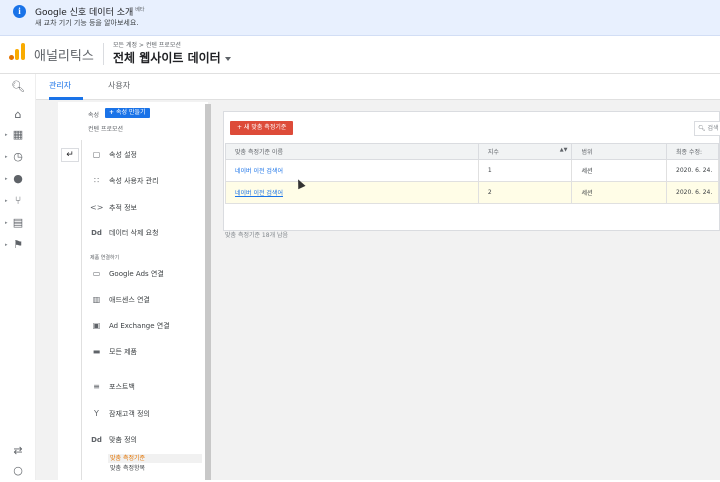 The width and height of the screenshot is (720, 482). I want to click on sub-custom-dimensions: 맞춤 측정기준, so click(155, 458).